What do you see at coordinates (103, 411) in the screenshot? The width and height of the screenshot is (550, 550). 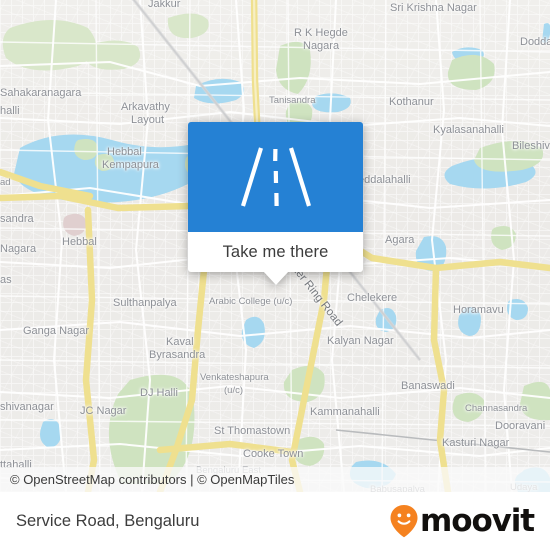 I see `map-place-label: JC Nagar` at bounding box center [103, 411].